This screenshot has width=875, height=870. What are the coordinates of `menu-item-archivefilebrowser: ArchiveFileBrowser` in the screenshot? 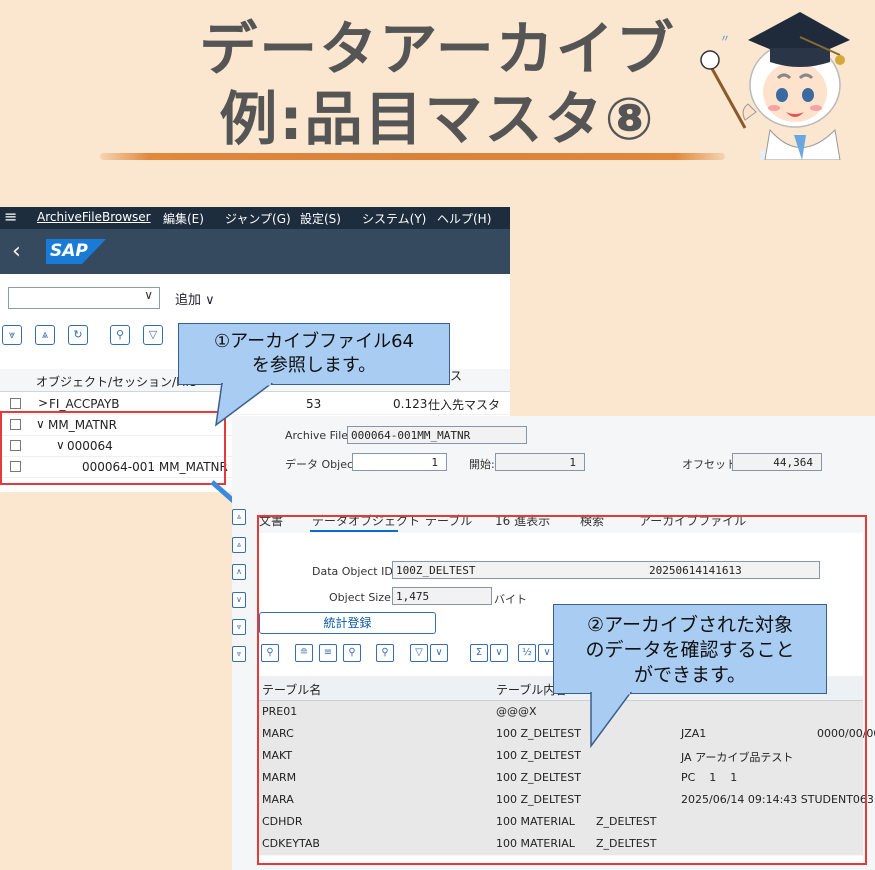 It's located at (94, 217).